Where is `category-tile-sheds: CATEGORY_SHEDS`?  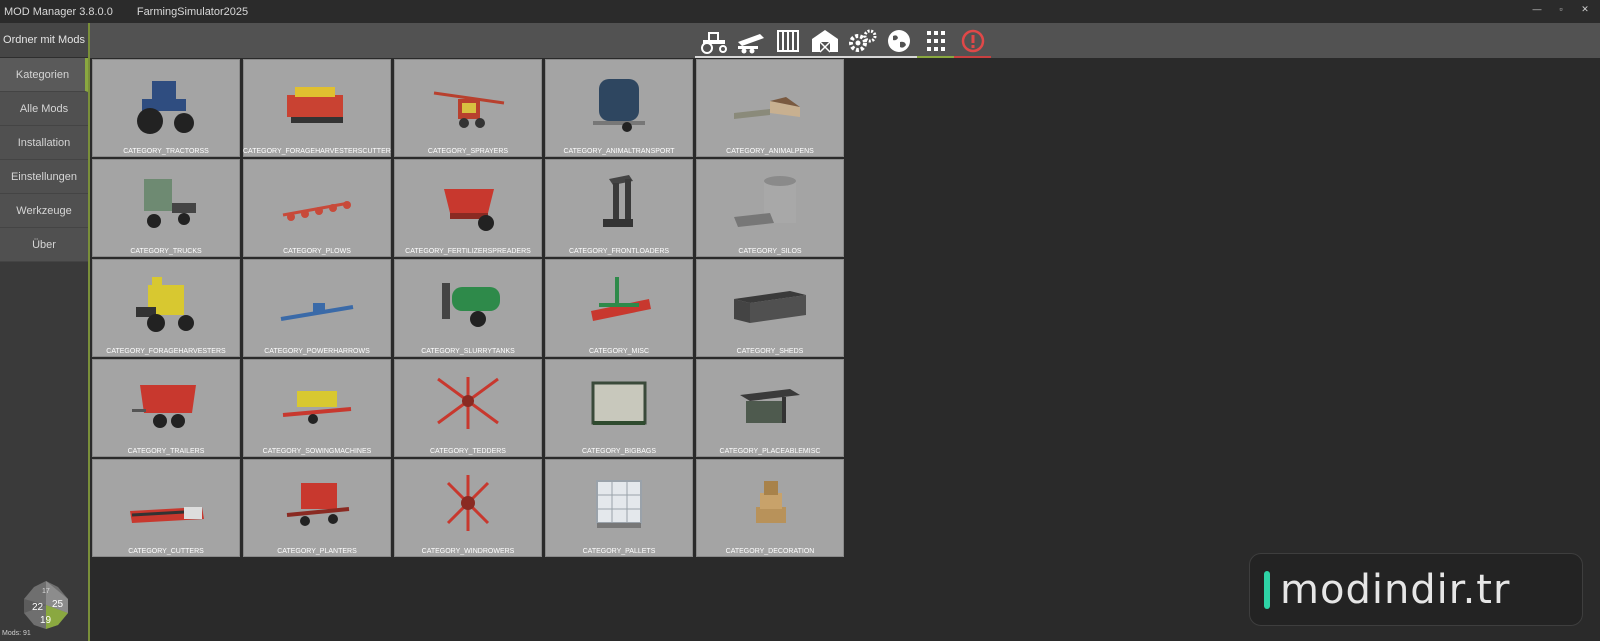 category-tile-sheds: CATEGORY_SHEDS is located at coordinates (770, 308).